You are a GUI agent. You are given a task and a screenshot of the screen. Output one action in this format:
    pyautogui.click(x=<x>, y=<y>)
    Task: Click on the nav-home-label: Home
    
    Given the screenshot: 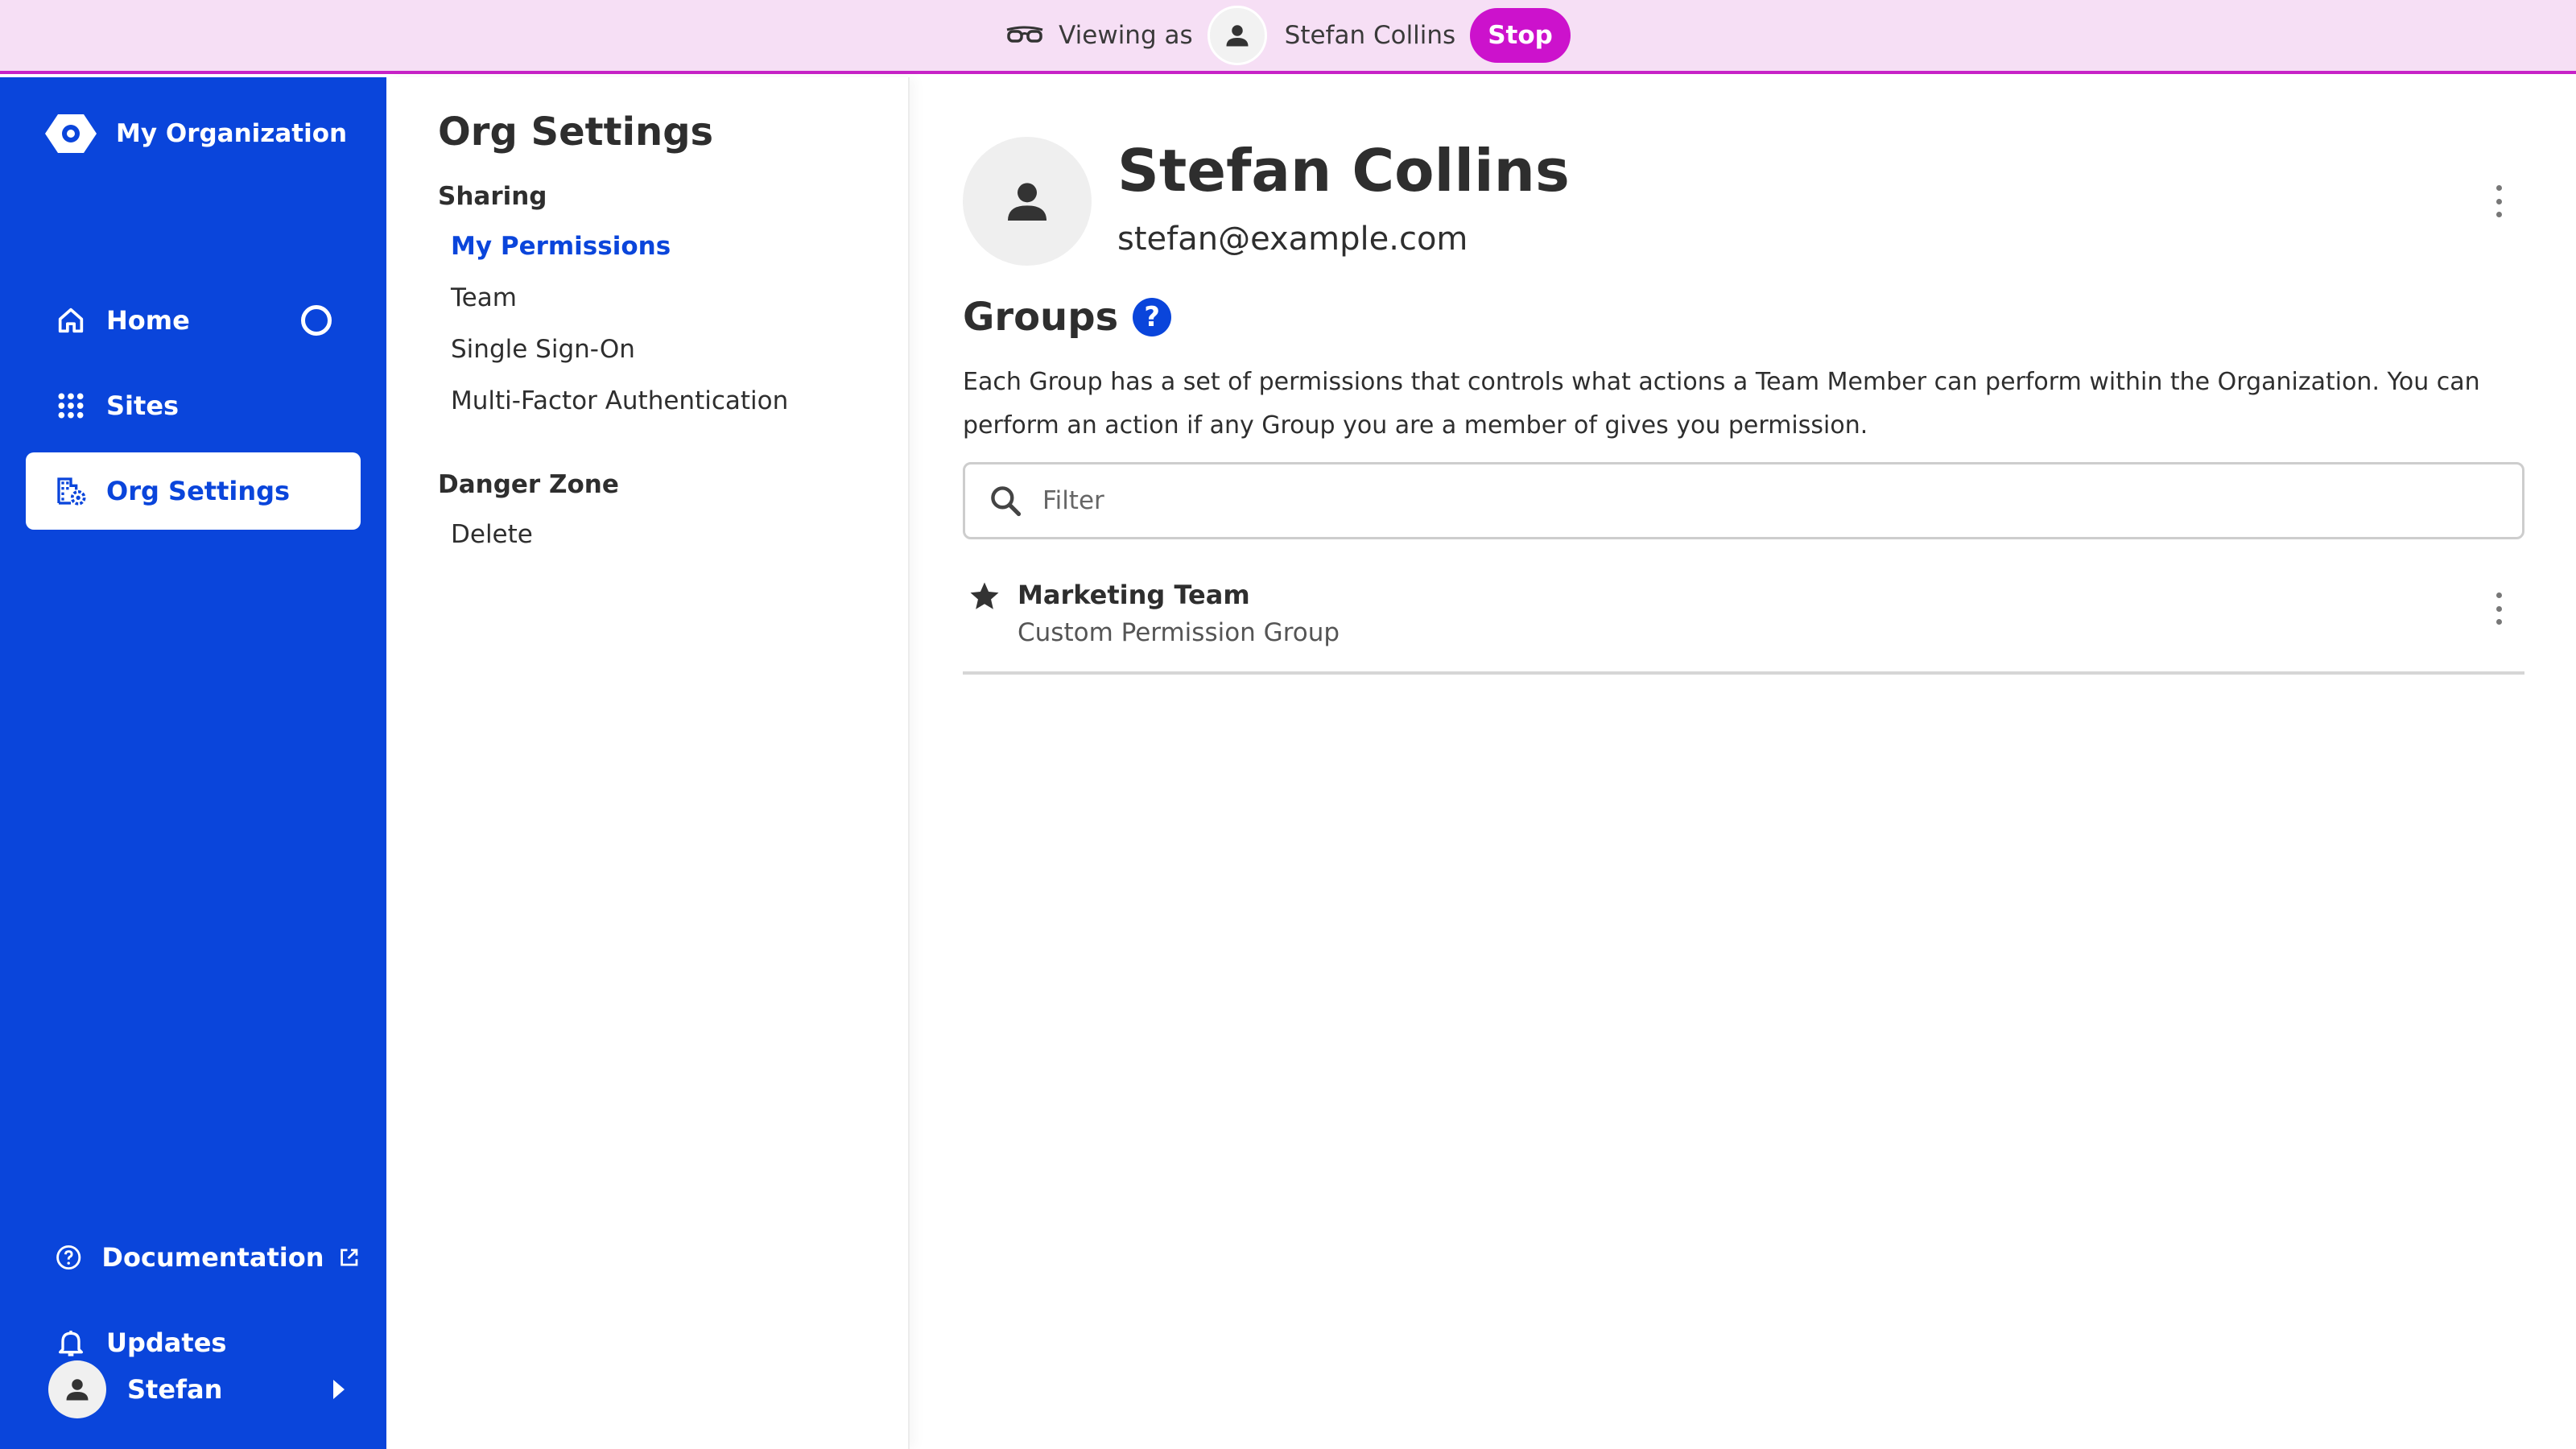 What is the action you would take?
    pyautogui.click(x=148, y=320)
    